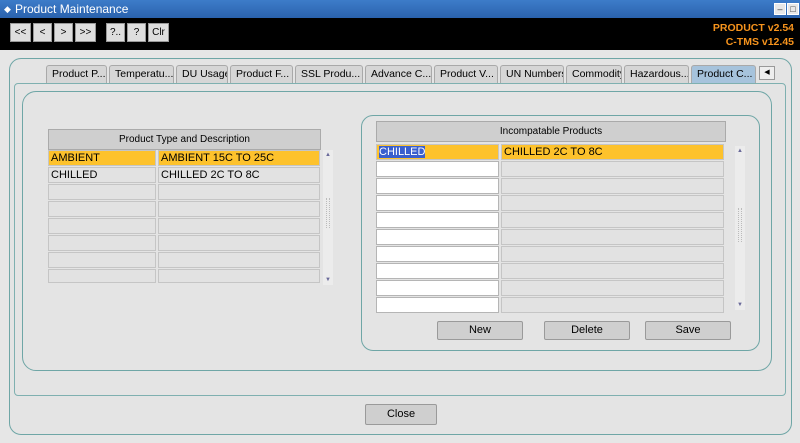  I want to click on product-type-scrollbar: ▲ ▼, so click(328, 217).